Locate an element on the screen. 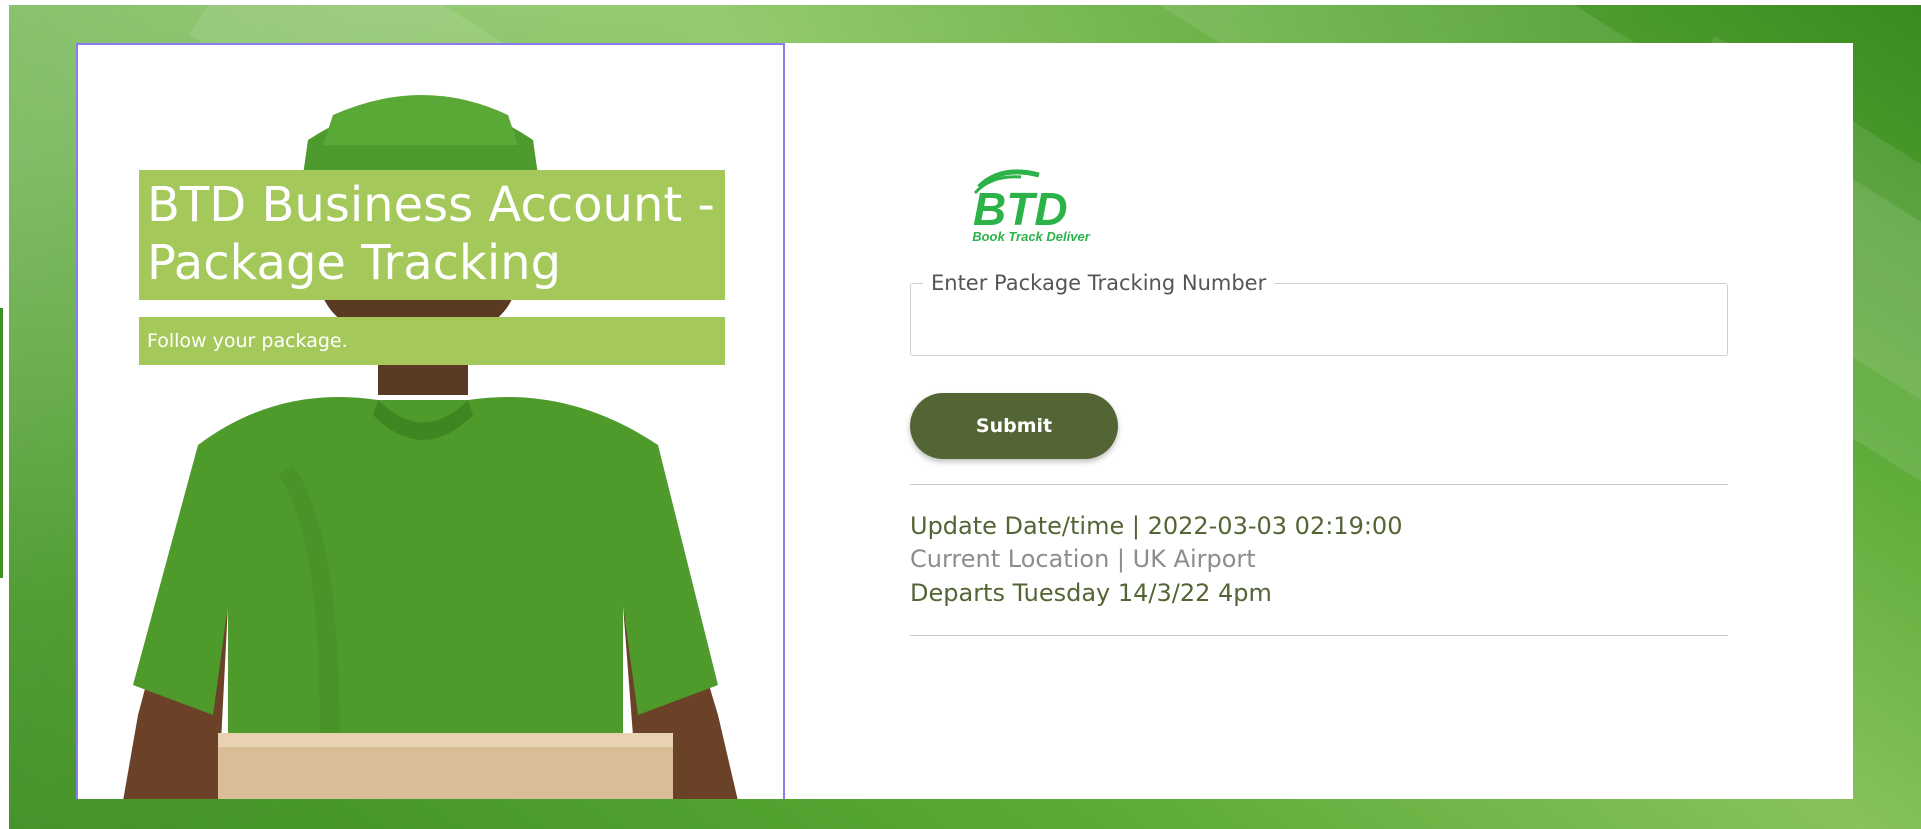 Image resolution: width=1921 pixels, height=829 pixels. page-subtitle: Follow your package. is located at coordinates (247, 341).